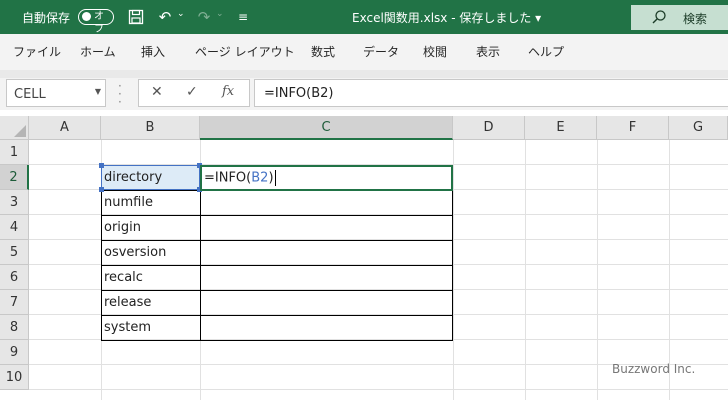  I want to click on row-header-5: 5, so click(14, 252).